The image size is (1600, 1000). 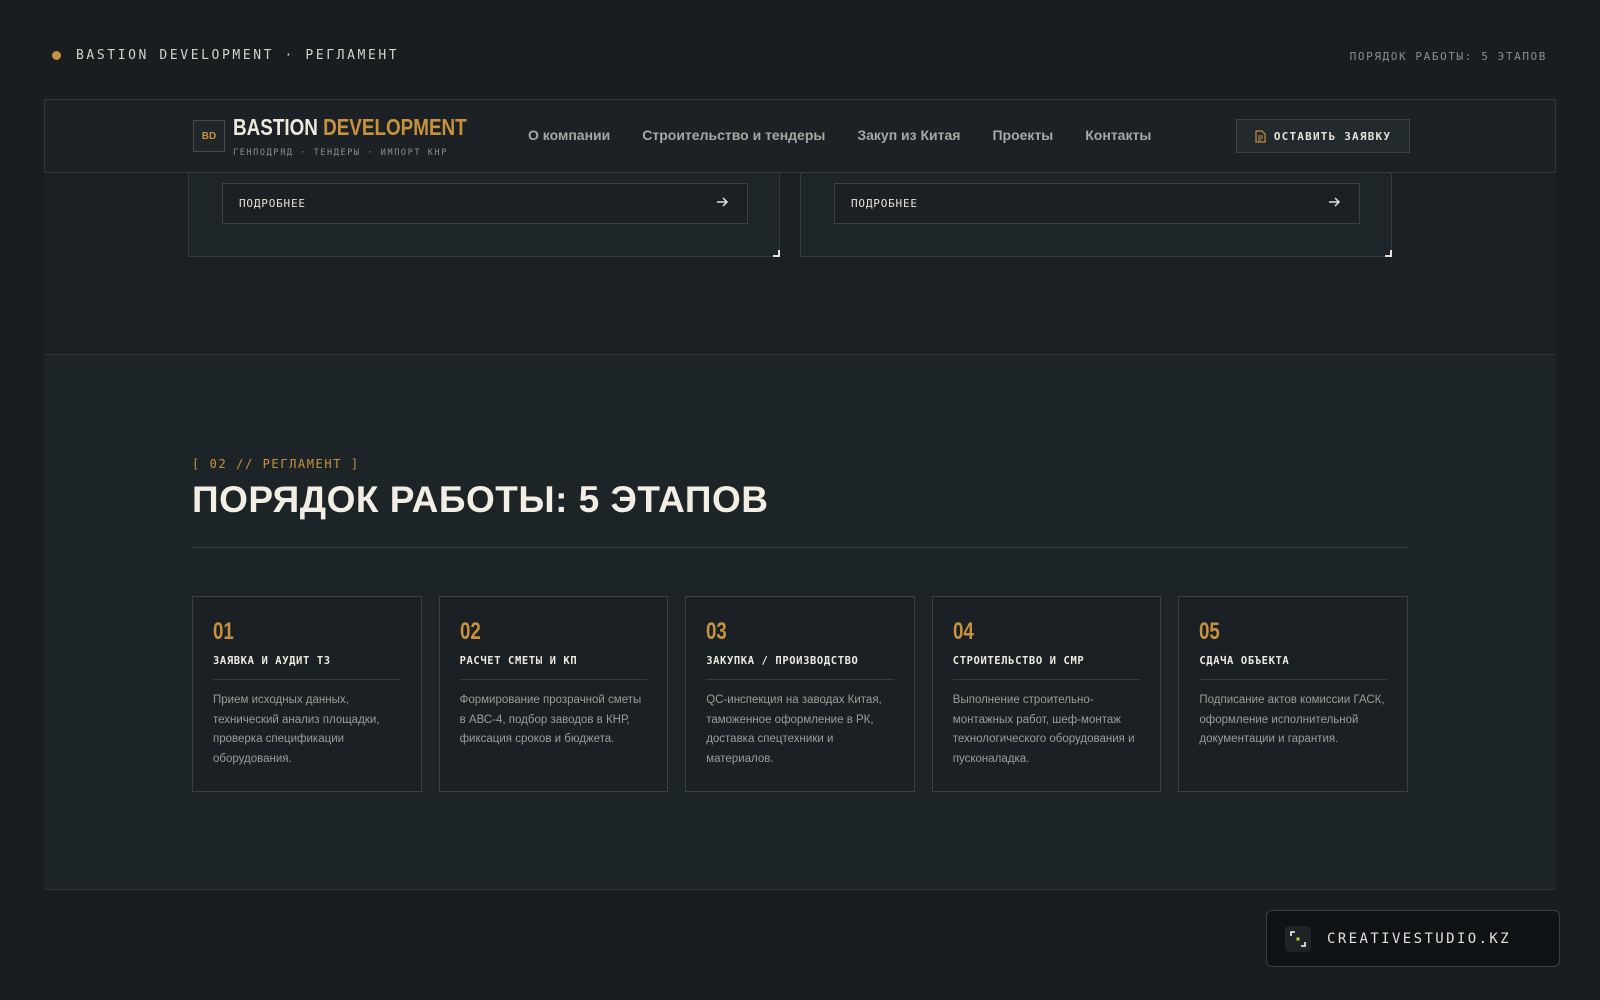 What do you see at coordinates (1244, 661) in the screenshot?
I see `step-title: СДАЧА ОБЪЕКТА` at bounding box center [1244, 661].